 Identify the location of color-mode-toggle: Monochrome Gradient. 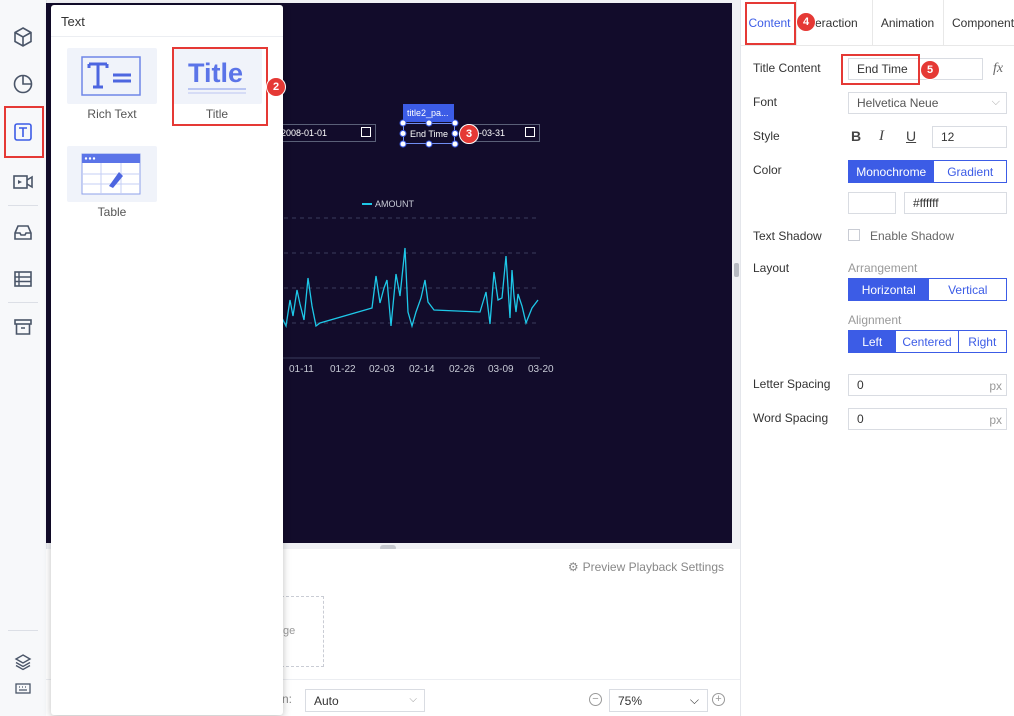
(927, 171).